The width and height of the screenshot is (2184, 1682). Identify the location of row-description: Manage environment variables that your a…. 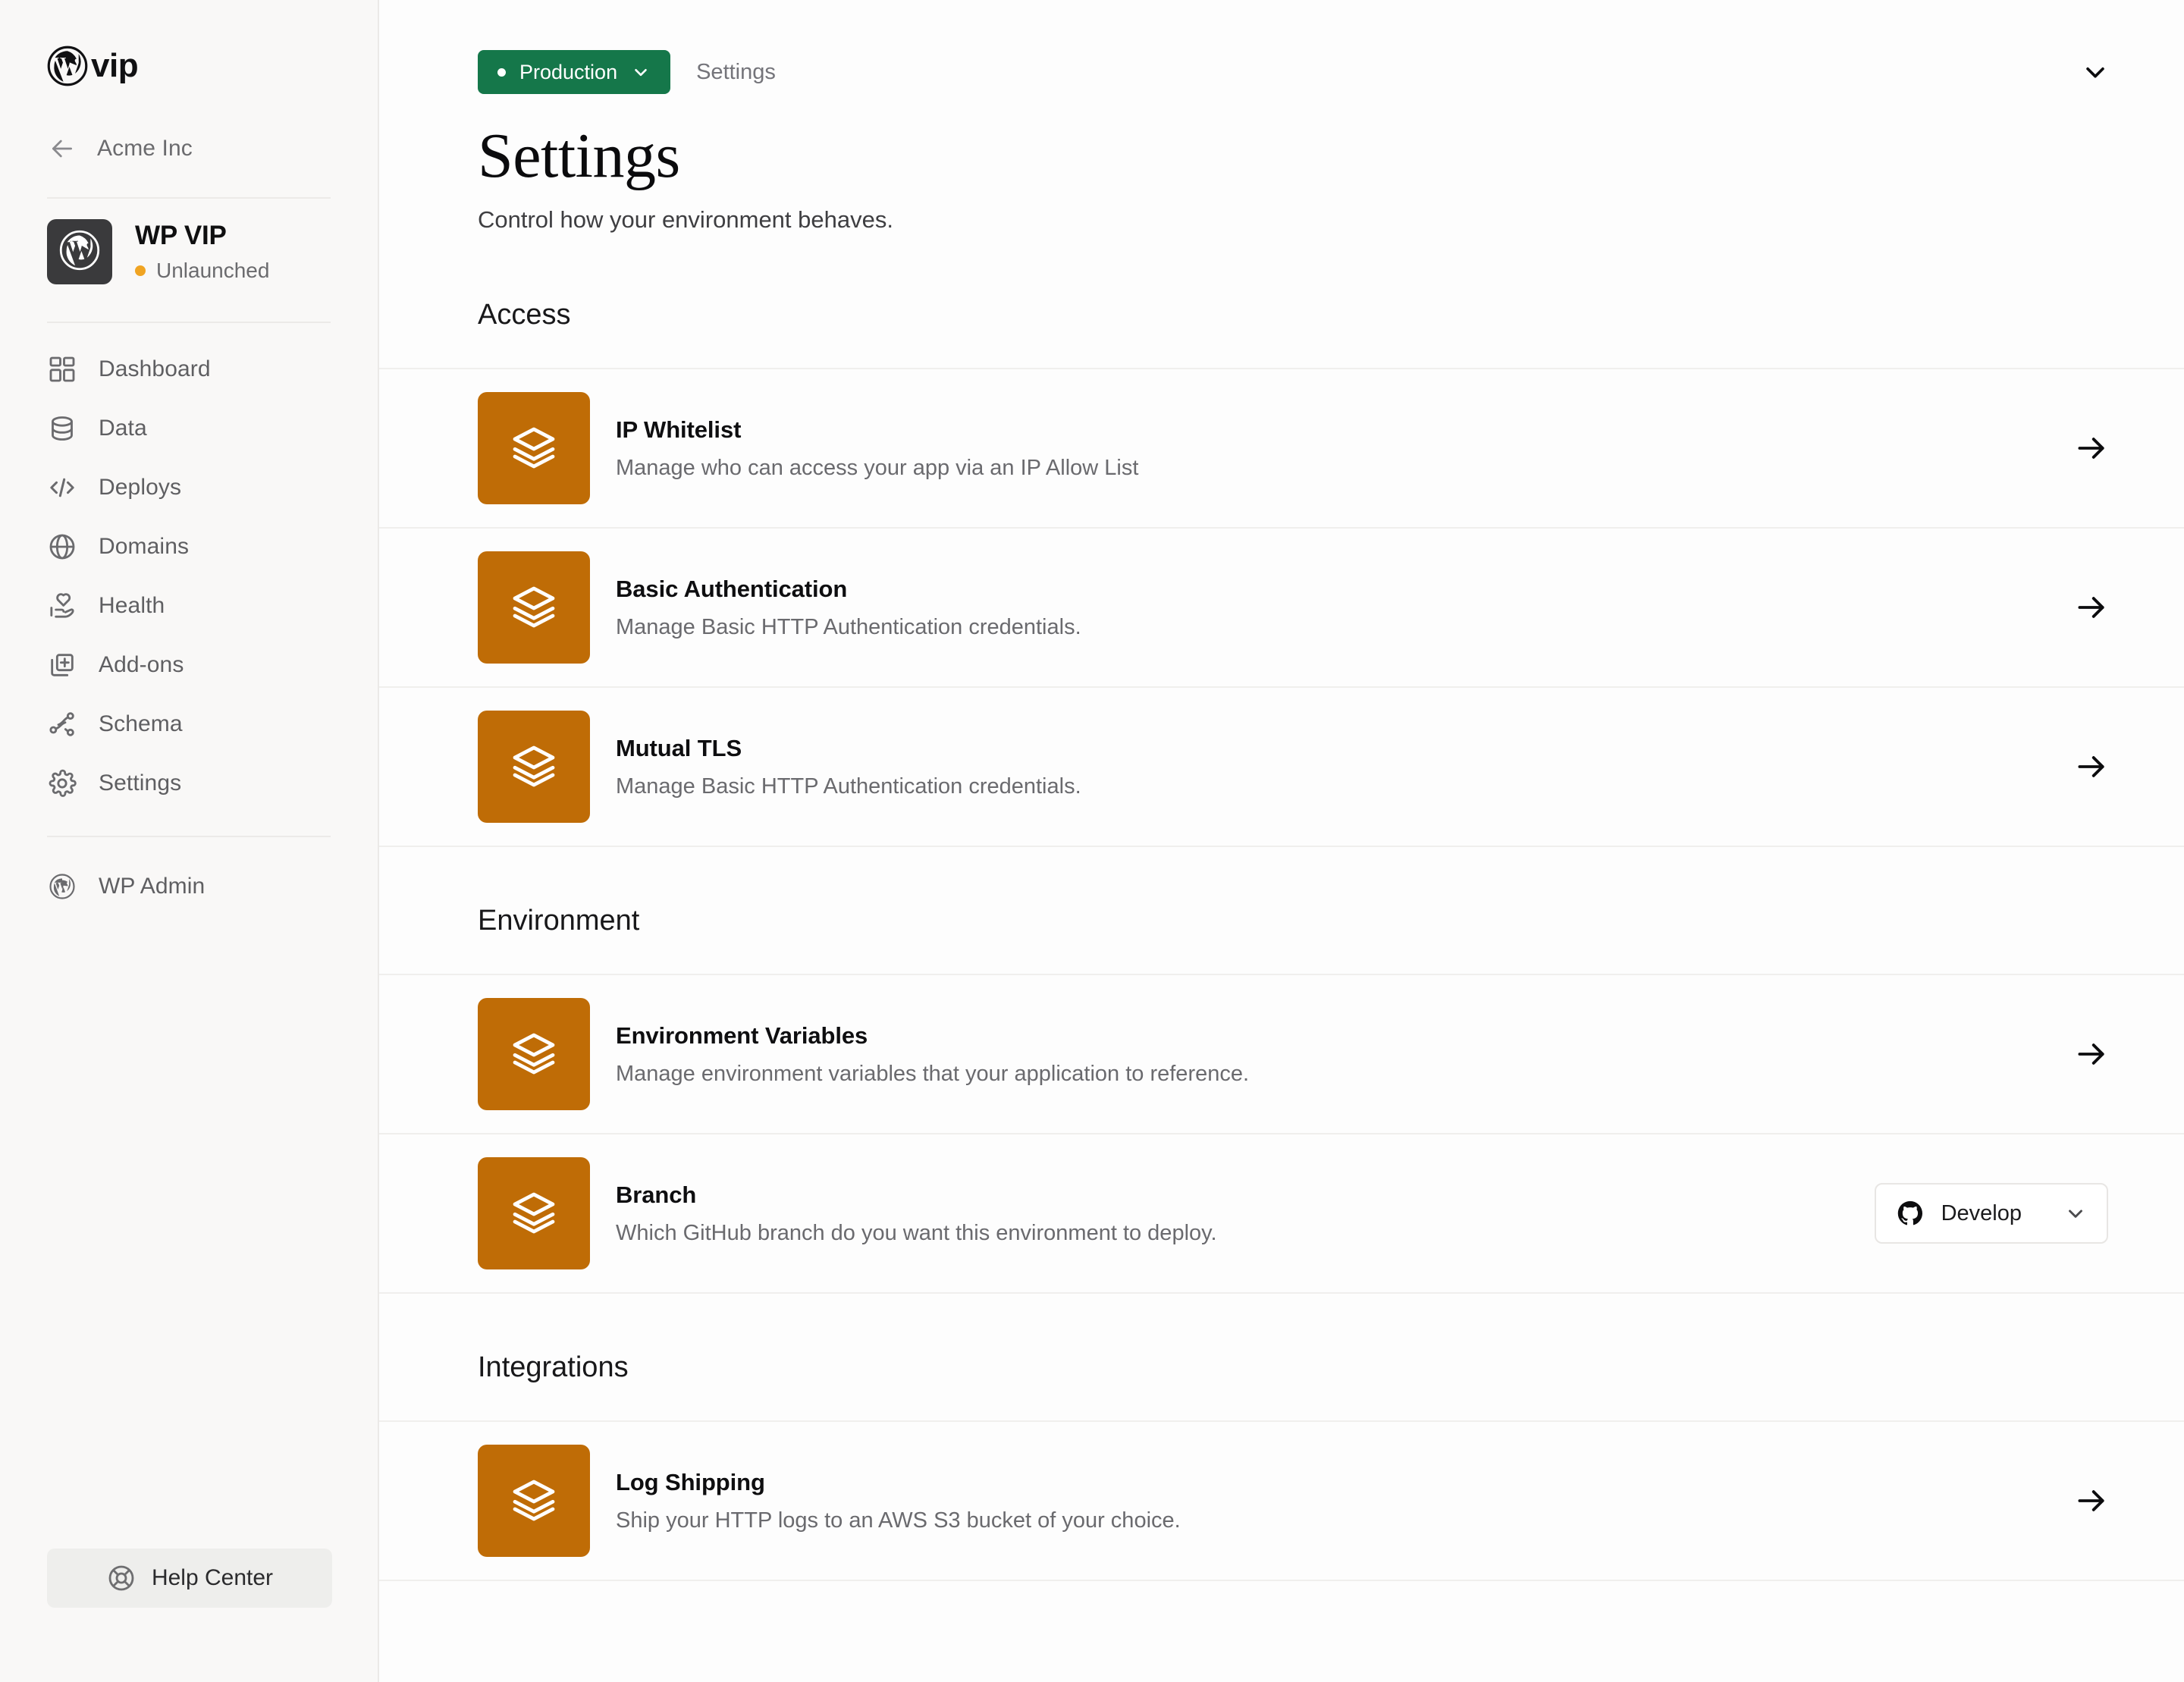
(933, 1073).